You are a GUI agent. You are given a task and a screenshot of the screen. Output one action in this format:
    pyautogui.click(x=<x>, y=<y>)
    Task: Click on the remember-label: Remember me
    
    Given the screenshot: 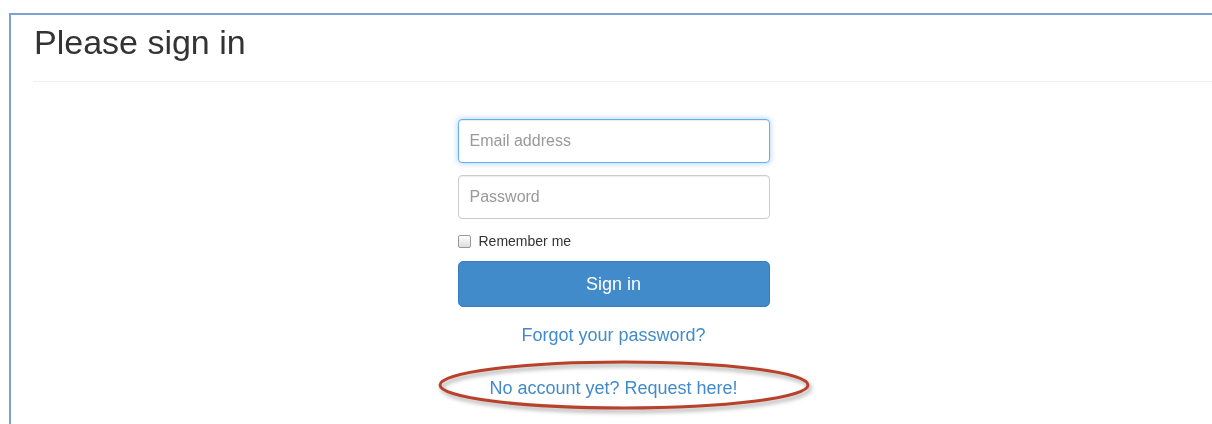 What is the action you would take?
    pyautogui.click(x=525, y=241)
    